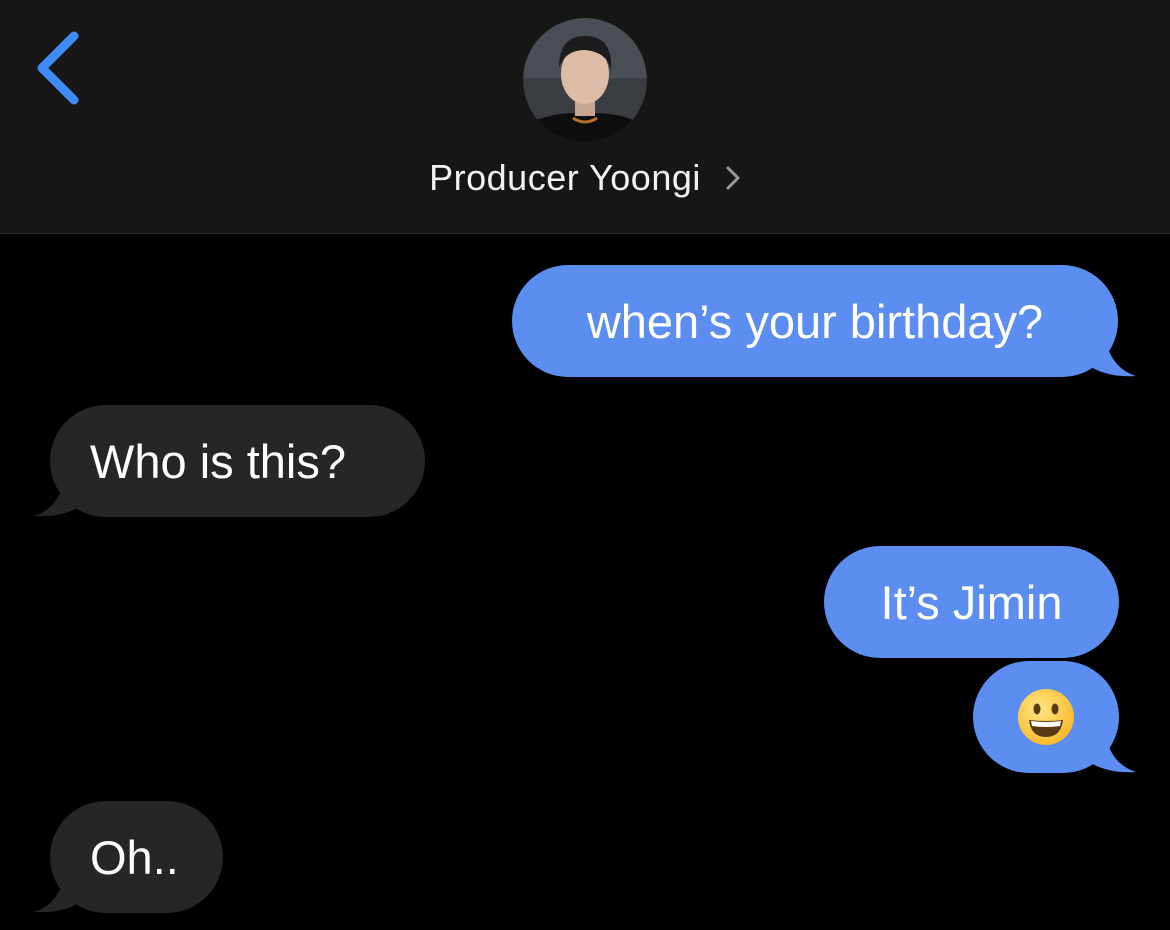 The height and width of the screenshot is (930, 1170). Describe the element at coordinates (585, 80) in the screenshot. I see `avatar` at that location.